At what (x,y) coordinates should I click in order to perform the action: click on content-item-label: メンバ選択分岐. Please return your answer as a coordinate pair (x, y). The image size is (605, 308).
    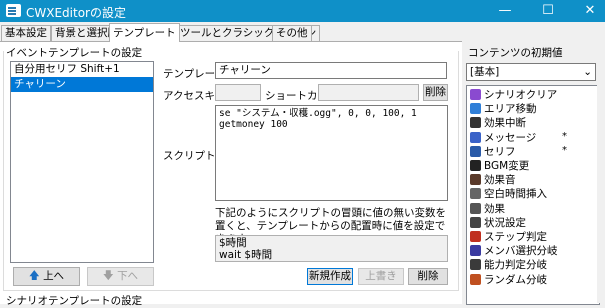
    Looking at the image, I should click on (521, 251).